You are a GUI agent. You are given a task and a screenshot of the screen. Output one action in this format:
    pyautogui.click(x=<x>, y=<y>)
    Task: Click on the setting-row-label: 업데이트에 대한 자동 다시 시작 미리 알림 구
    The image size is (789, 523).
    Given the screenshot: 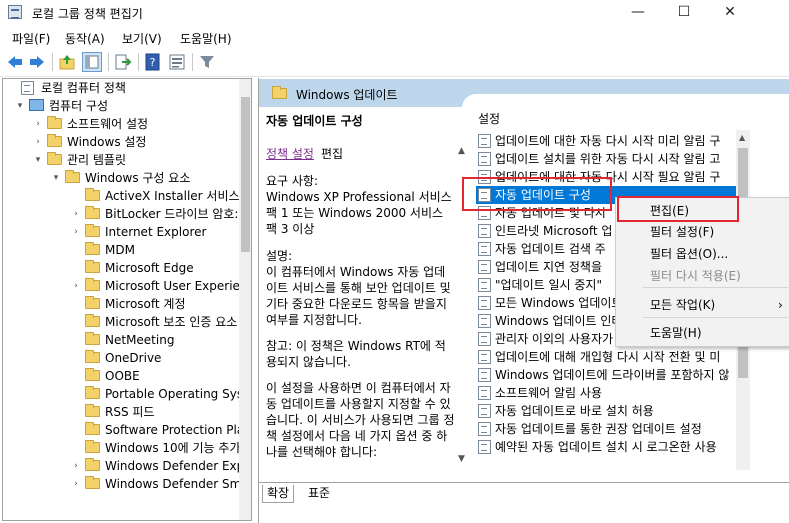 What is the action you would take?
    pyautogui.click(x=608, y=141)
    